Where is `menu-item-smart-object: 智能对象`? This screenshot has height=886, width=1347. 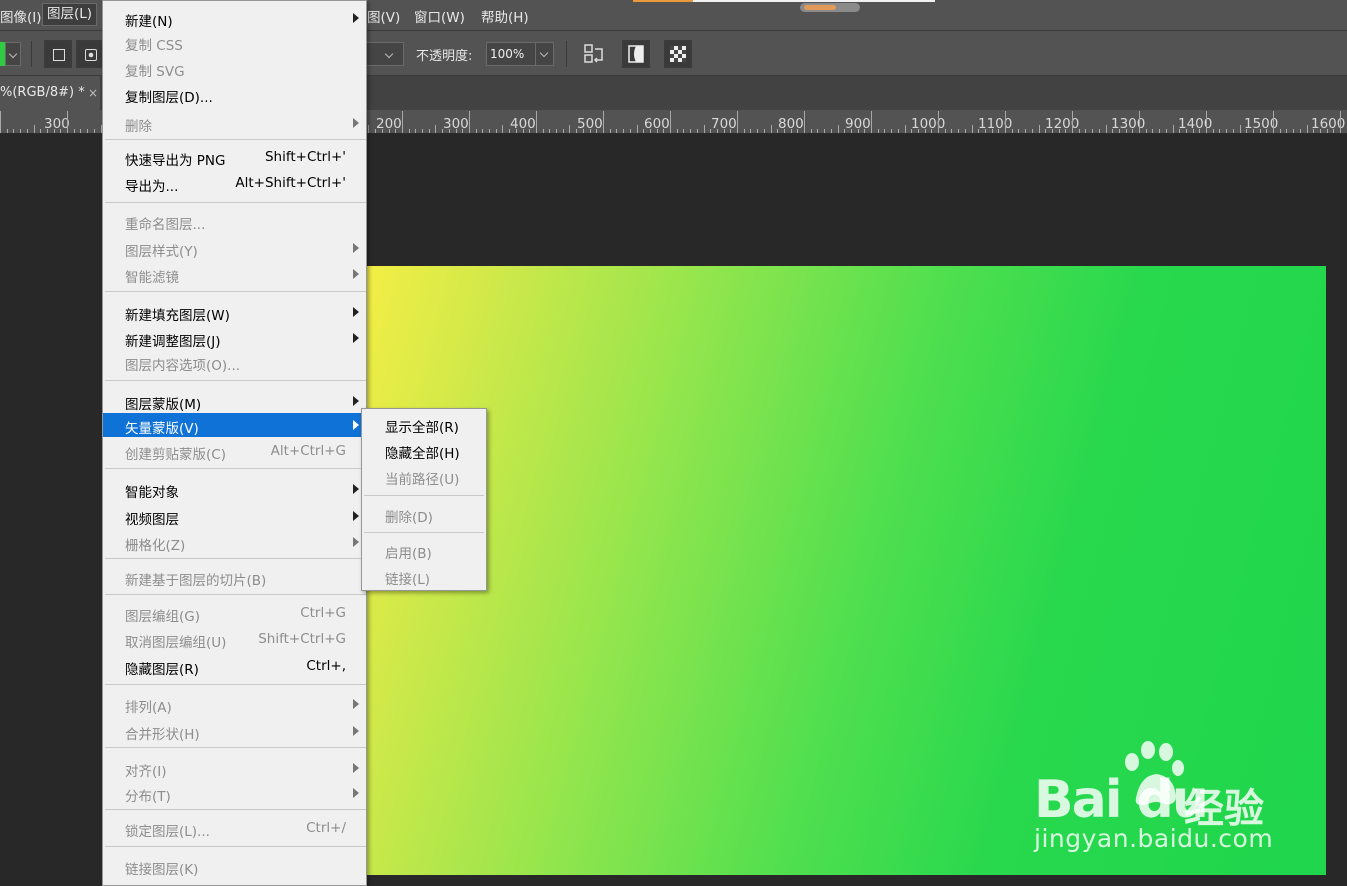
menu-item-smart-object: 智能对象 is located at coordinates (234, 489).